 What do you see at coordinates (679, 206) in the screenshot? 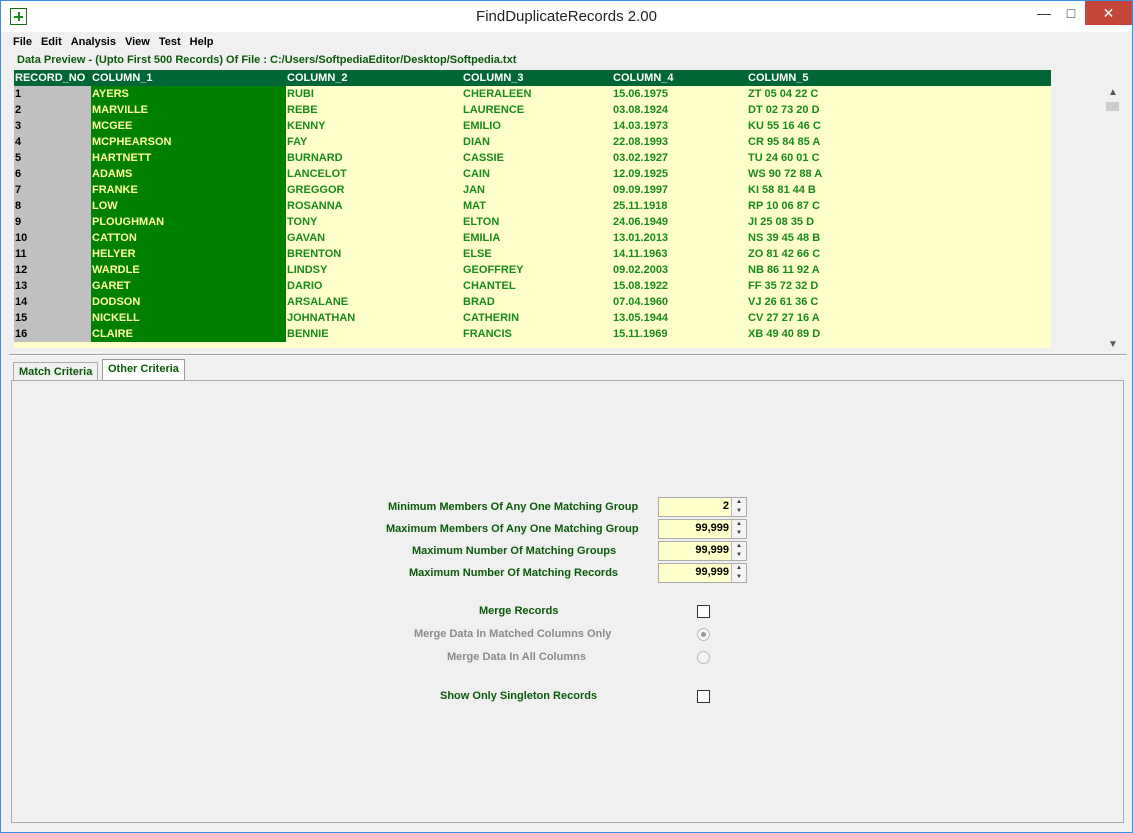
I see `table-cell: 25.11.1918` at bounding box center [679, 206].